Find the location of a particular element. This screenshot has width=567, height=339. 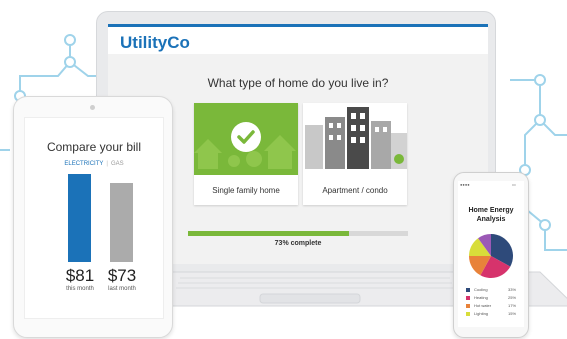

energy-analysis-title: Home Energy Analysis is located at coordinates (491, 215).